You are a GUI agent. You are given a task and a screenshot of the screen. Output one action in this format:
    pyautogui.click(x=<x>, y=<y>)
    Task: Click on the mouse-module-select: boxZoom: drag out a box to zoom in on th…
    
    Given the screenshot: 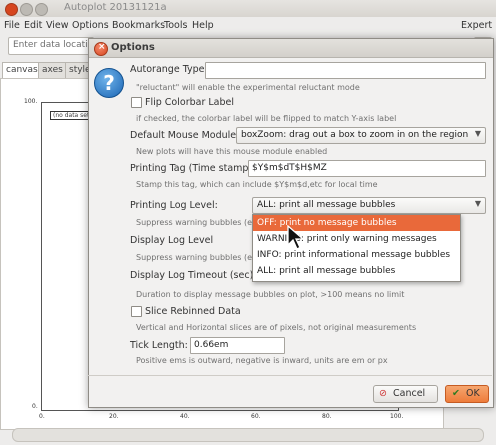 What is the action you would take?
    pyautogui.click(x=361, y=135)
    